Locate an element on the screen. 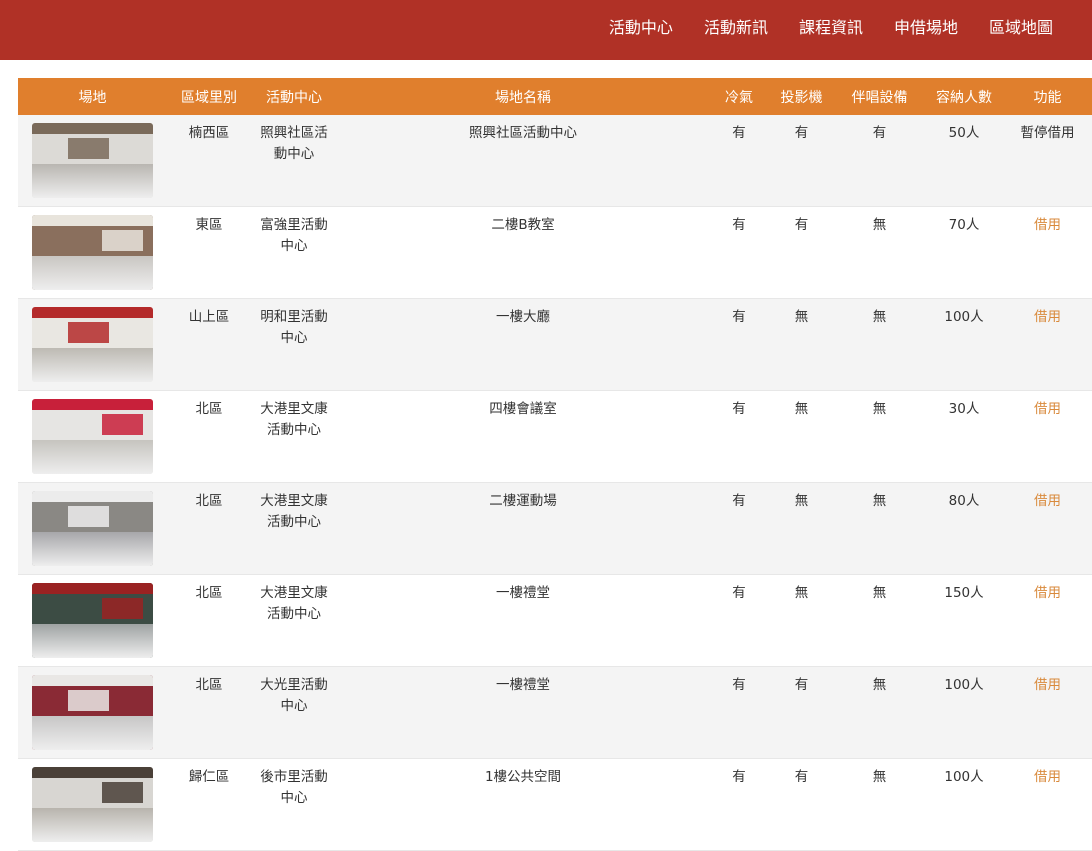 Image resolution: width=1092 pixels, height=851 pixels. table-row: 北區 大港里文康活動中心 四樓會議室有無無 30人 借用 is located at coordinates (555, 436).